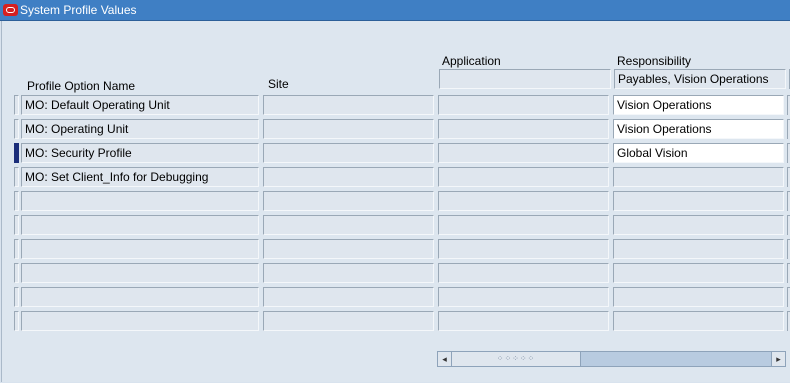  I want to click on horizontal-scrollbar: ◂ ⁘⁘⁘⁘⁘ ▸, so click(611, 359).